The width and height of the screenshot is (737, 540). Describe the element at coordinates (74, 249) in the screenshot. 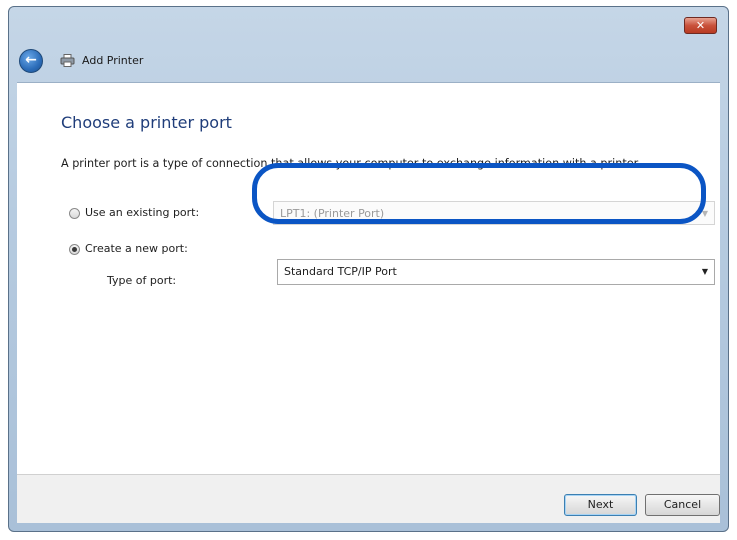

I see `new-port-radio` at that location.